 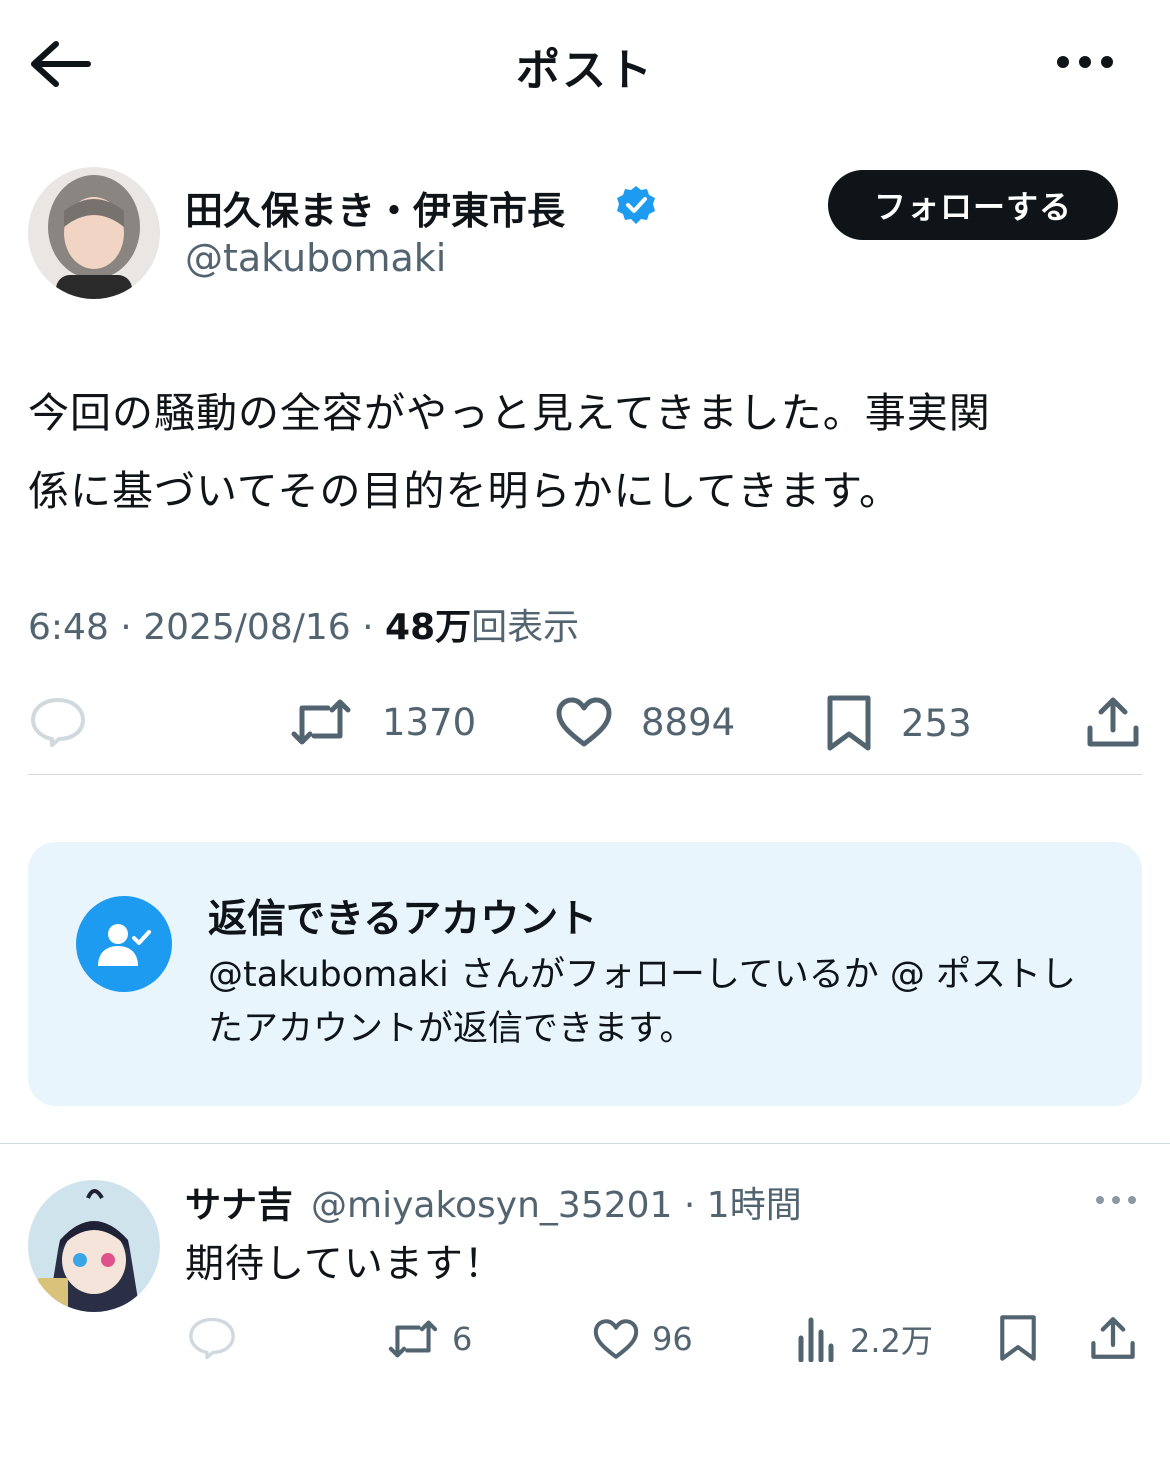 What do you see at coordinates (375, 207) in the screenshot?
I see `author-name: 田久保まき・伊東市長` at bounding box center [375, 207].